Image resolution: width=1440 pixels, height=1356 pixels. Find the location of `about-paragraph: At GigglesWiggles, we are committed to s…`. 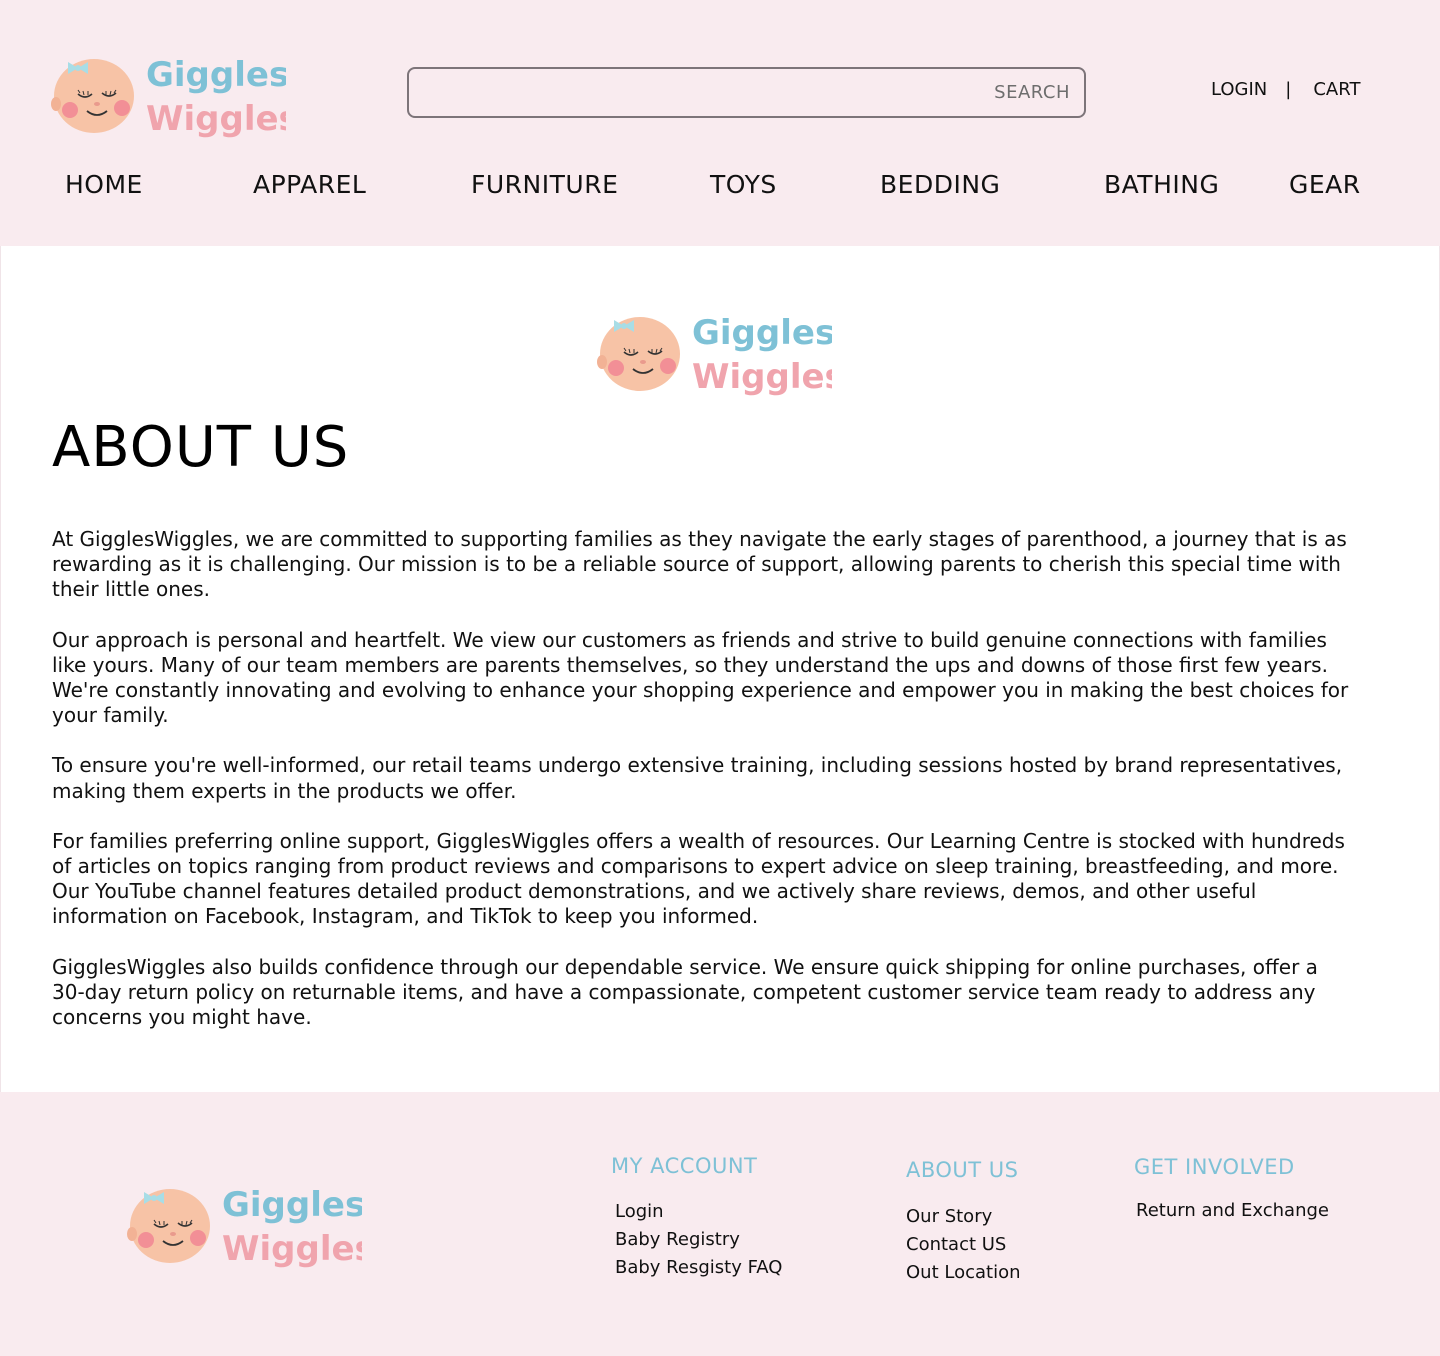

about-paragraph: At GigglesWiggles, we are committed to s… is located at coordinates (699, 564).